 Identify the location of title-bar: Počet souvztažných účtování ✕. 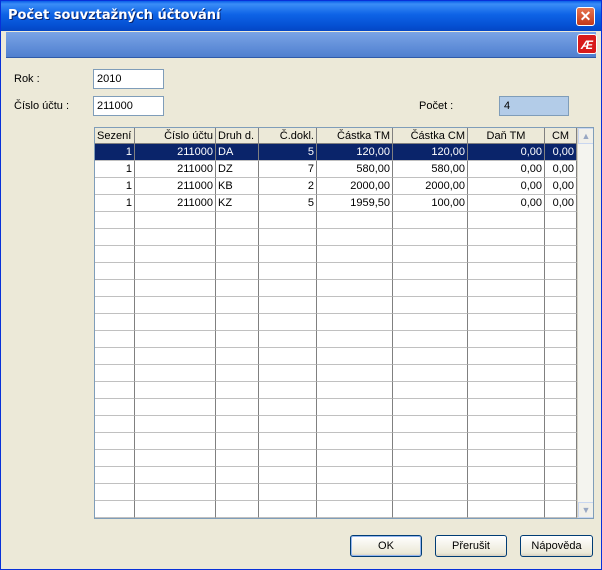
(301, 16).